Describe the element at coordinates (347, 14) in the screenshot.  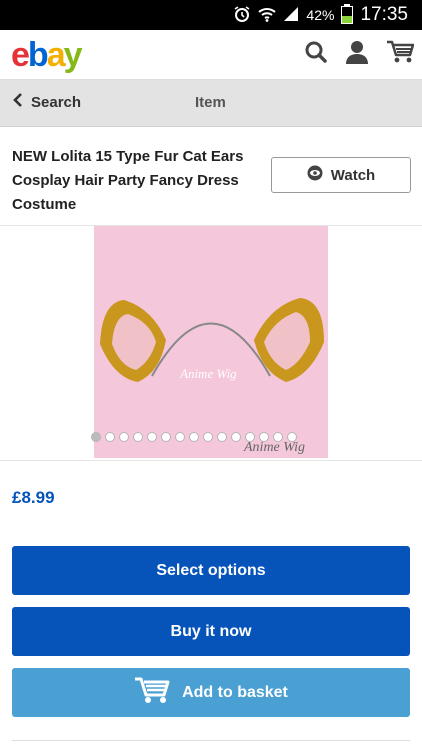
I see `battery-icon` at that location.